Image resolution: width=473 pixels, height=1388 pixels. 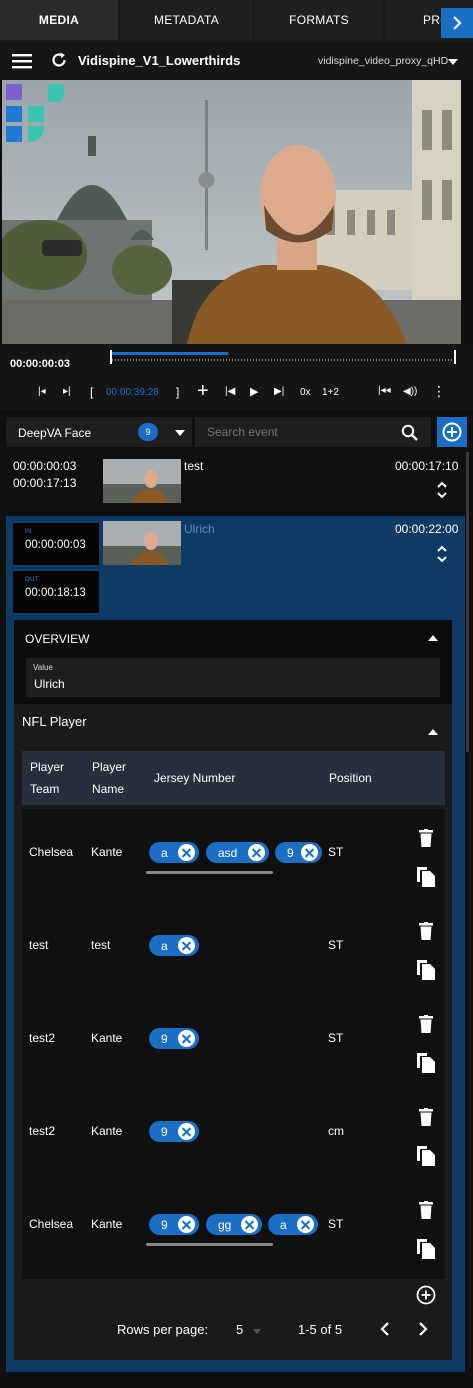 I want to click on detector-select: DeepVA Face 9, so click(x=99, y=432).